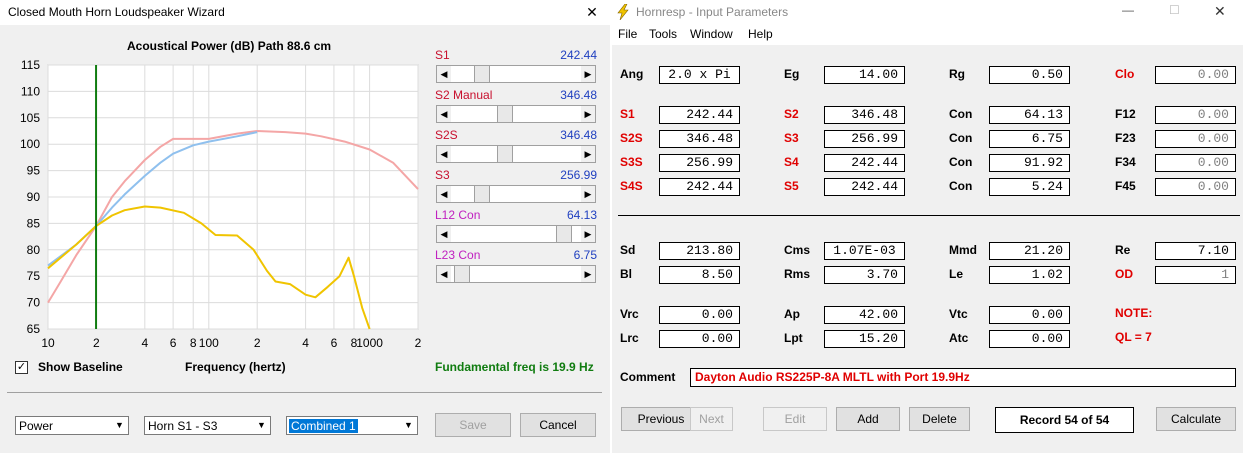  I want to click on horn-section-value: Horn S1 - S3, so click(183, 426).